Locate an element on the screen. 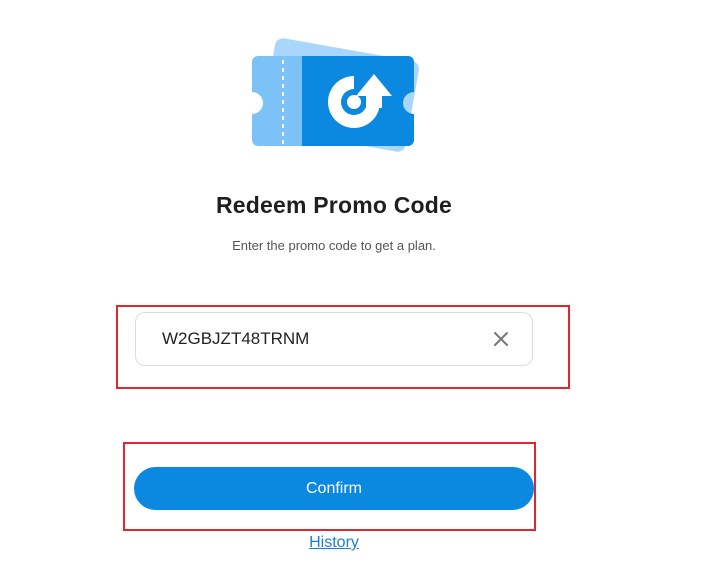 This screenshot has height=578, width=711. promo-code-field is located at coordinates (334, 339).